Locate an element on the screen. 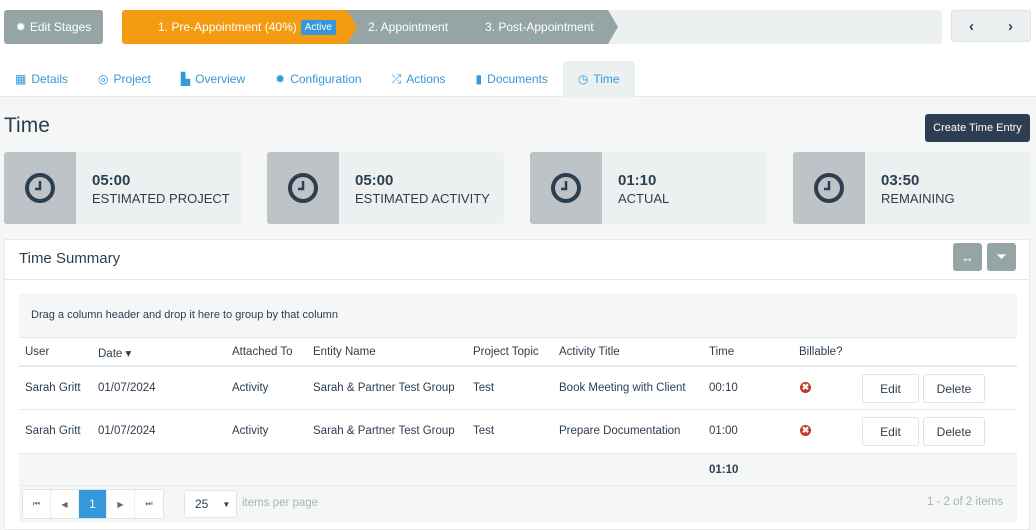 This screenshot has width=1036, height=530. edit-stages-button: ✹ Edit Stages is located at coordinates (53, 27).